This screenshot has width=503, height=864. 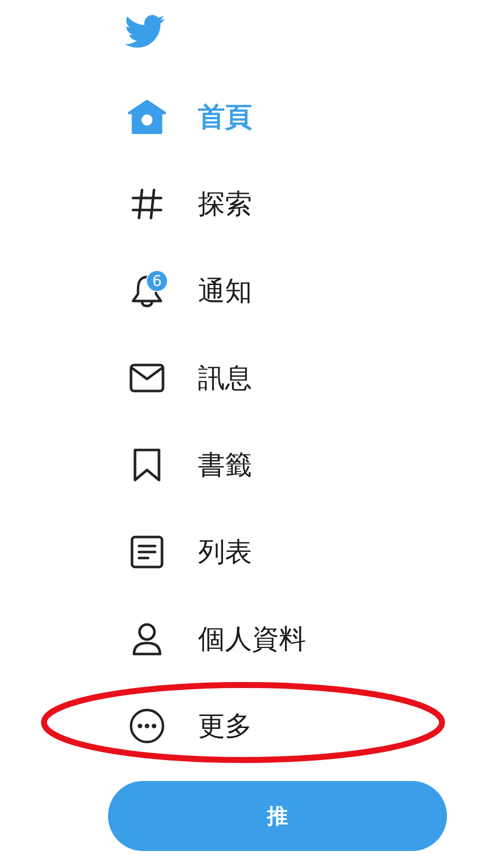 I want to click on nav-item: 訊息, so click(x=126, y=377).